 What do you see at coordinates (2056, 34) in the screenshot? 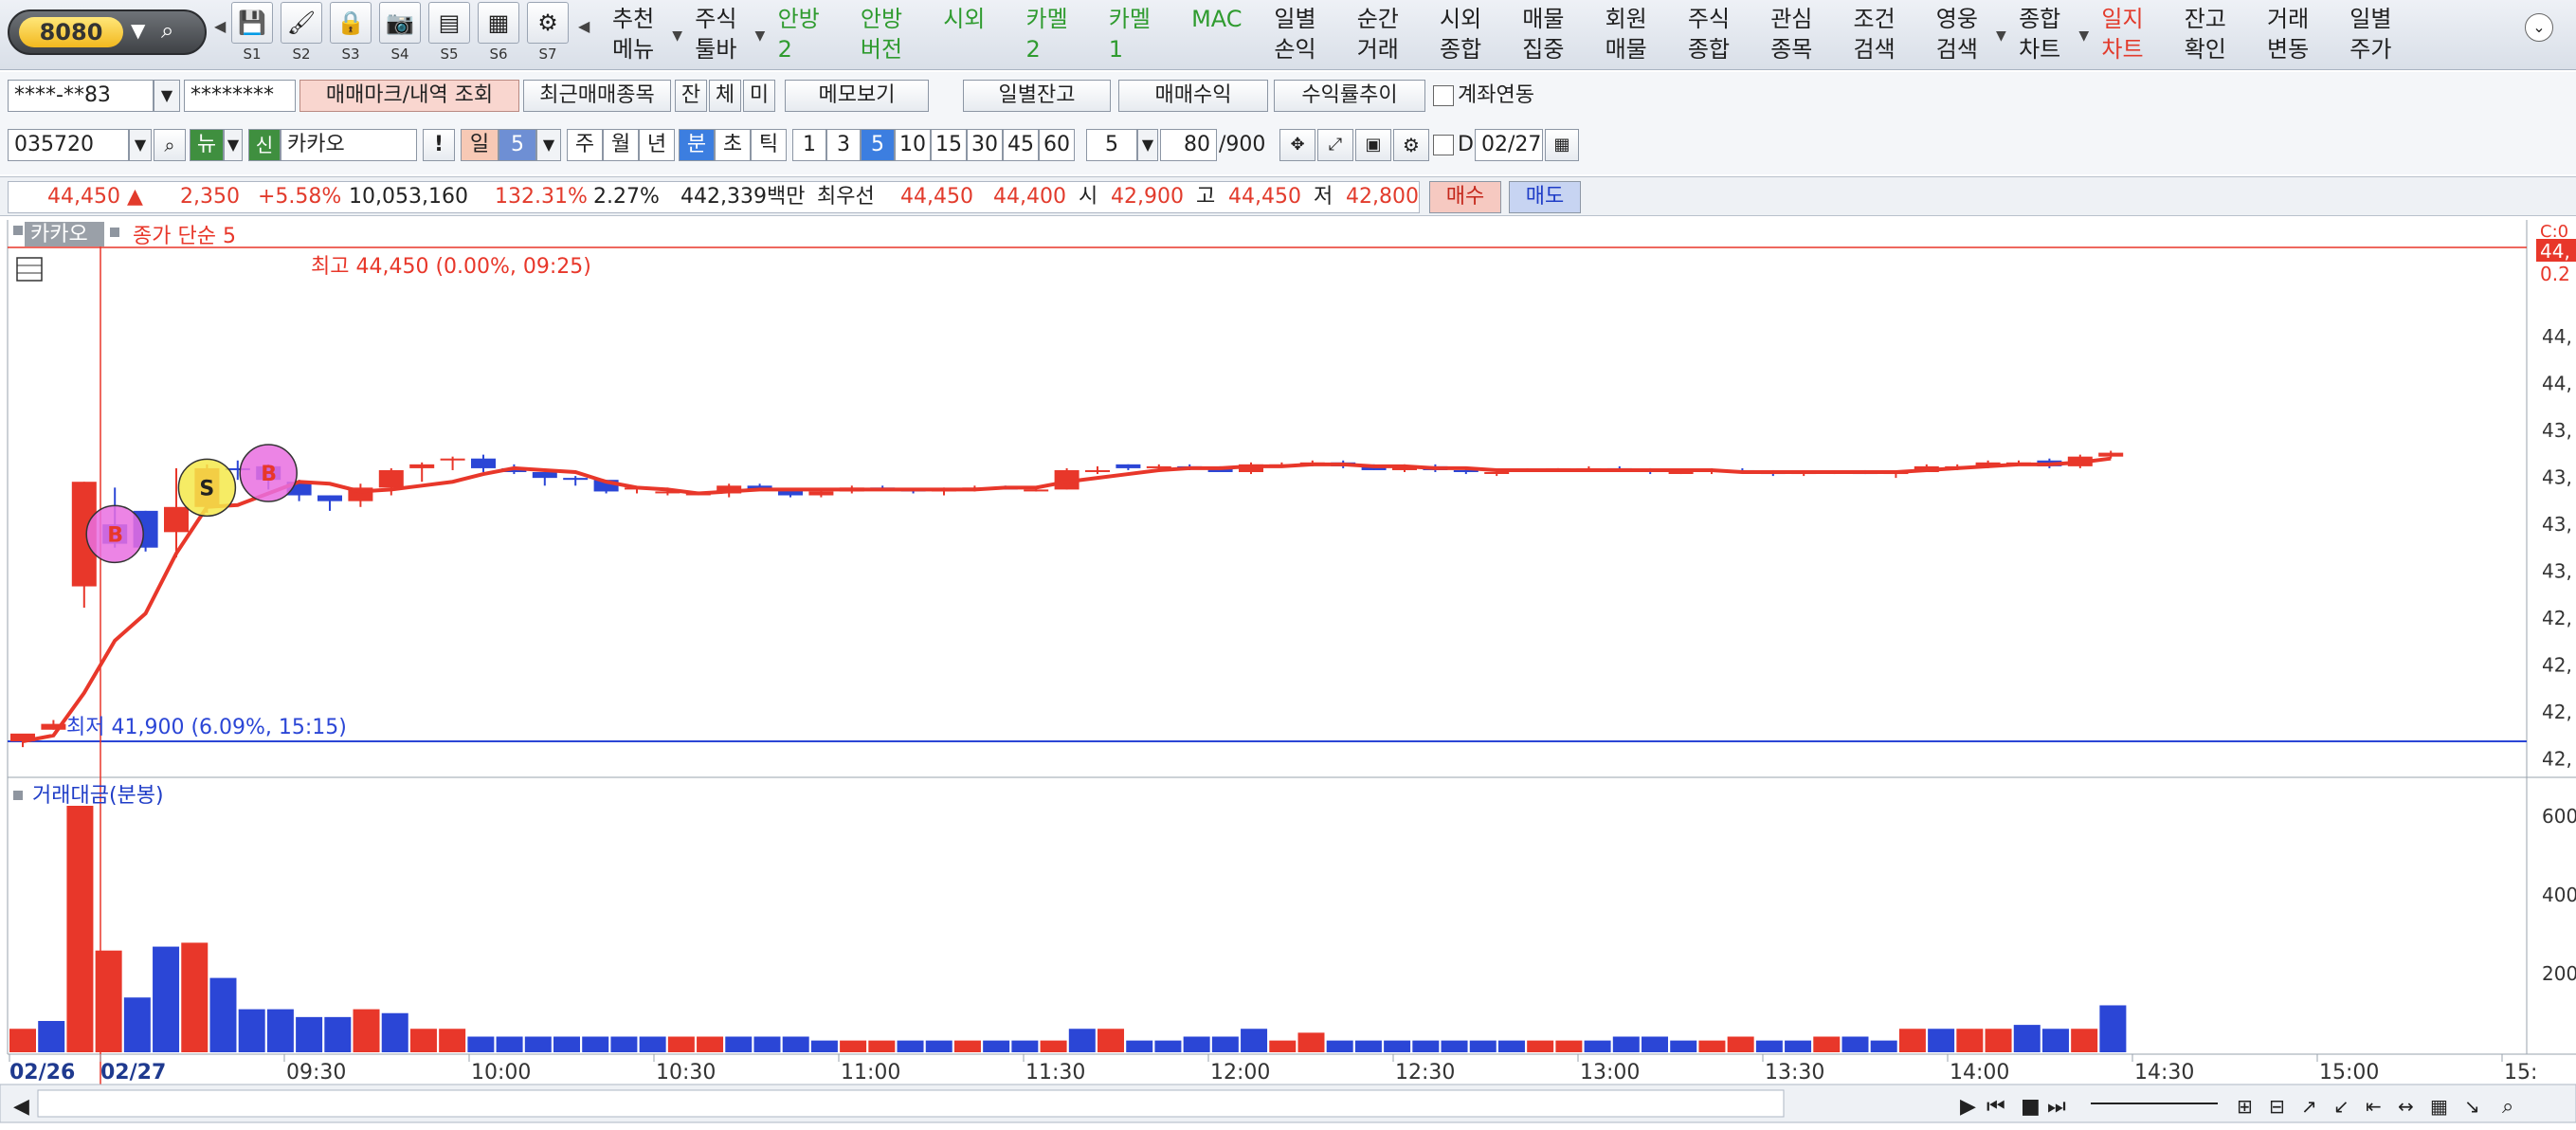
I see `menu-item: 종합 차트 ▼` at bounding box center [2056, 34].